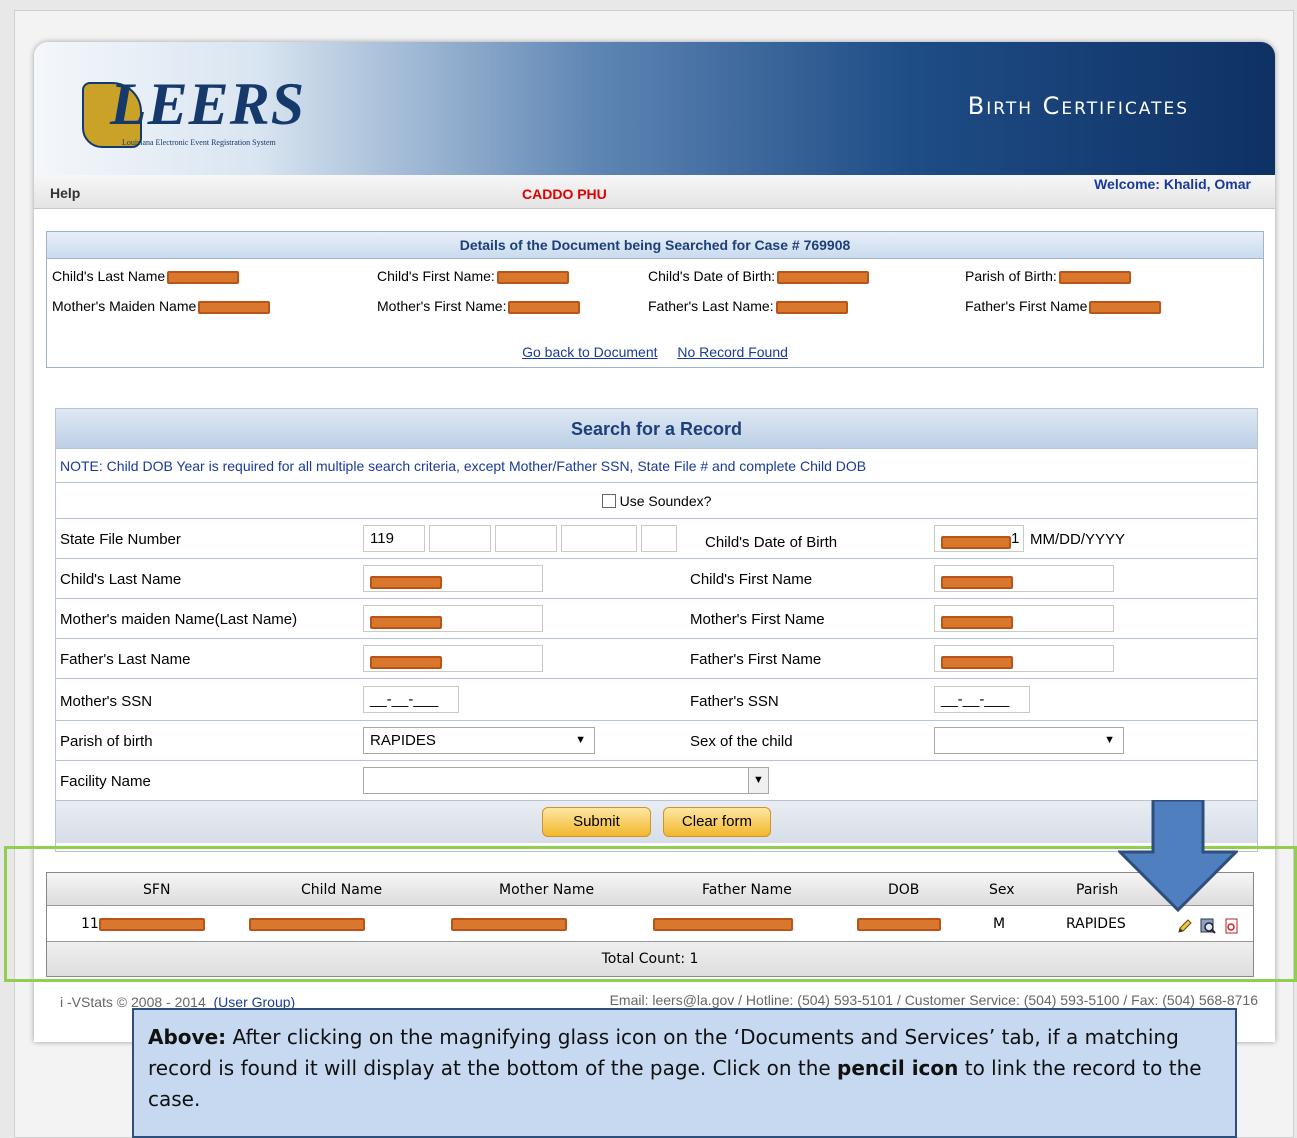  What do you see at coordinates (187, 1037) in the screenshot?
I see `caption-lead: Above:` at bounding box center [187, 1037].